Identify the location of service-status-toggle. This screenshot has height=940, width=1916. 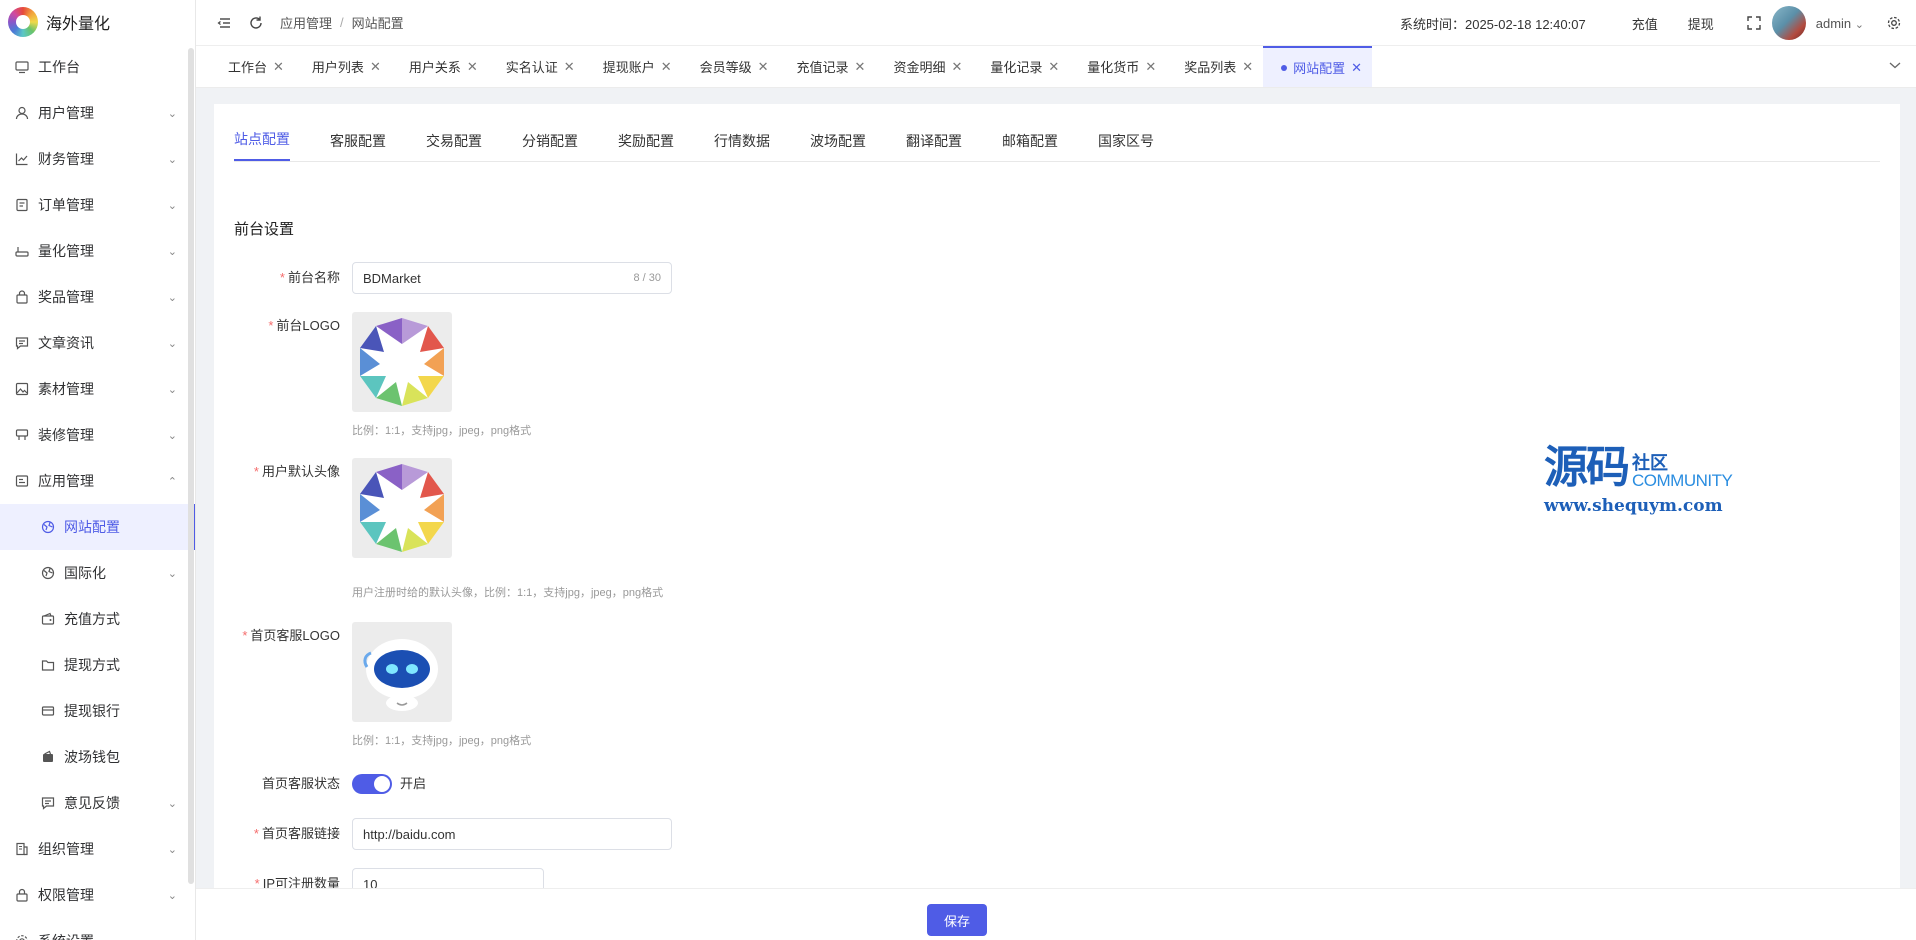
(372, 784).